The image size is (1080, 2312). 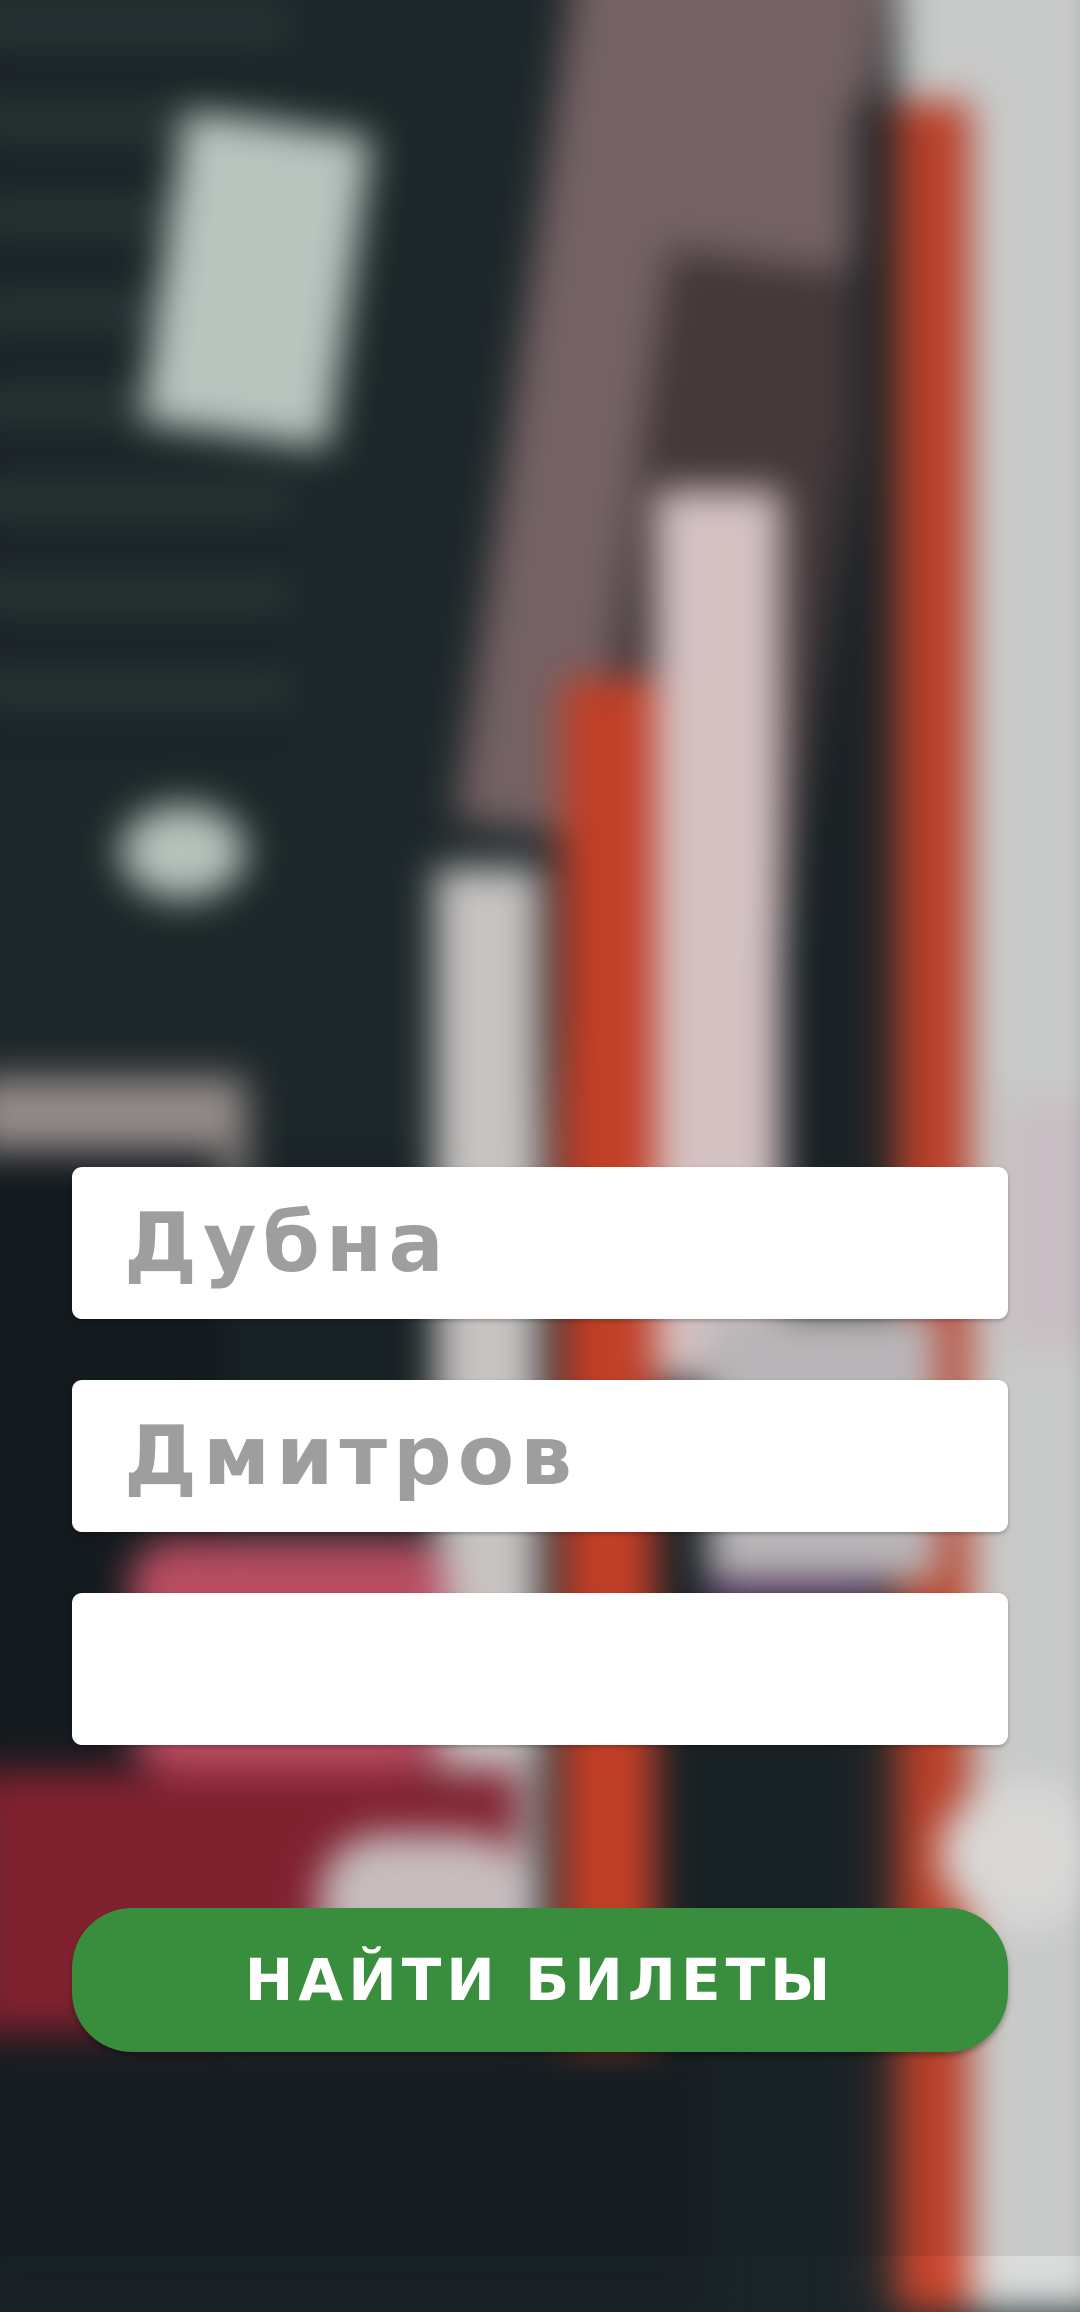 I want to click on arrival-city-value: Дмитров, so click(x=351, y=1456).